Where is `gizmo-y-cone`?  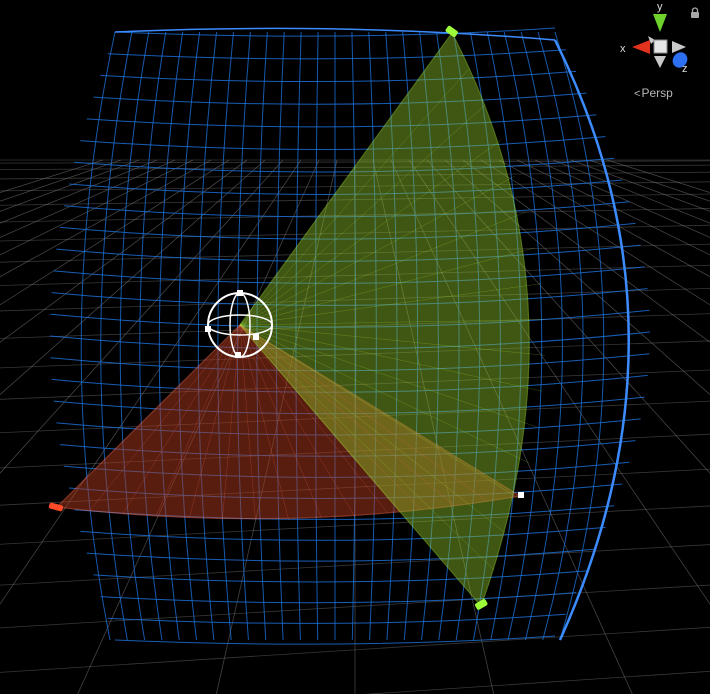
gizmo-y-cone is located at coordinates (660, 23).